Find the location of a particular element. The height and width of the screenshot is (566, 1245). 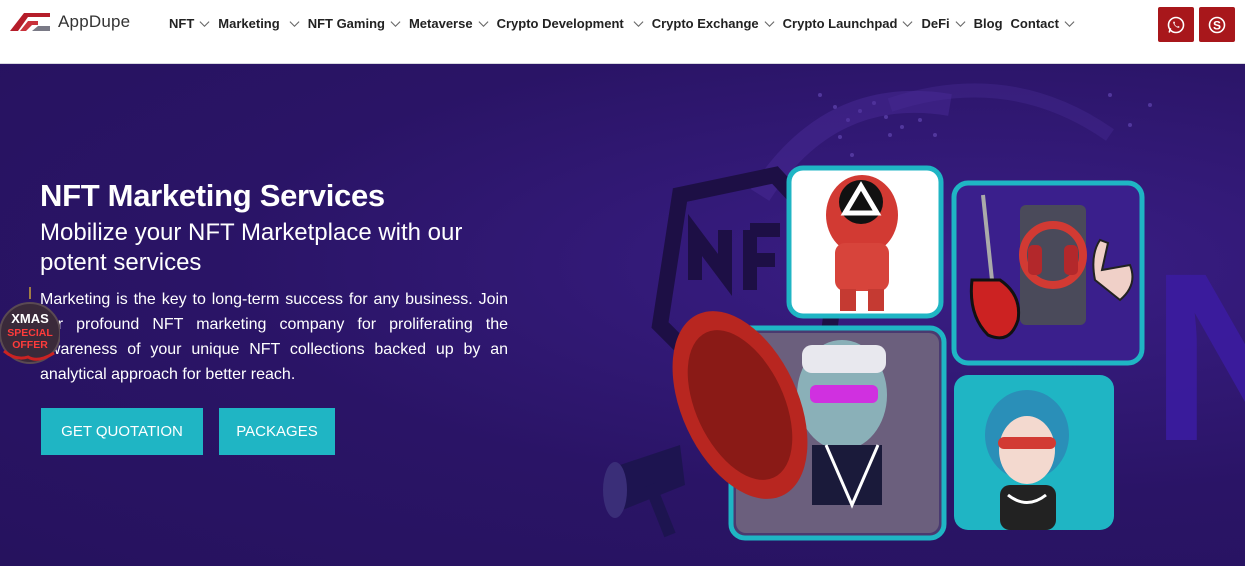

skype-icon: S is located at coordinates (1217, 24).